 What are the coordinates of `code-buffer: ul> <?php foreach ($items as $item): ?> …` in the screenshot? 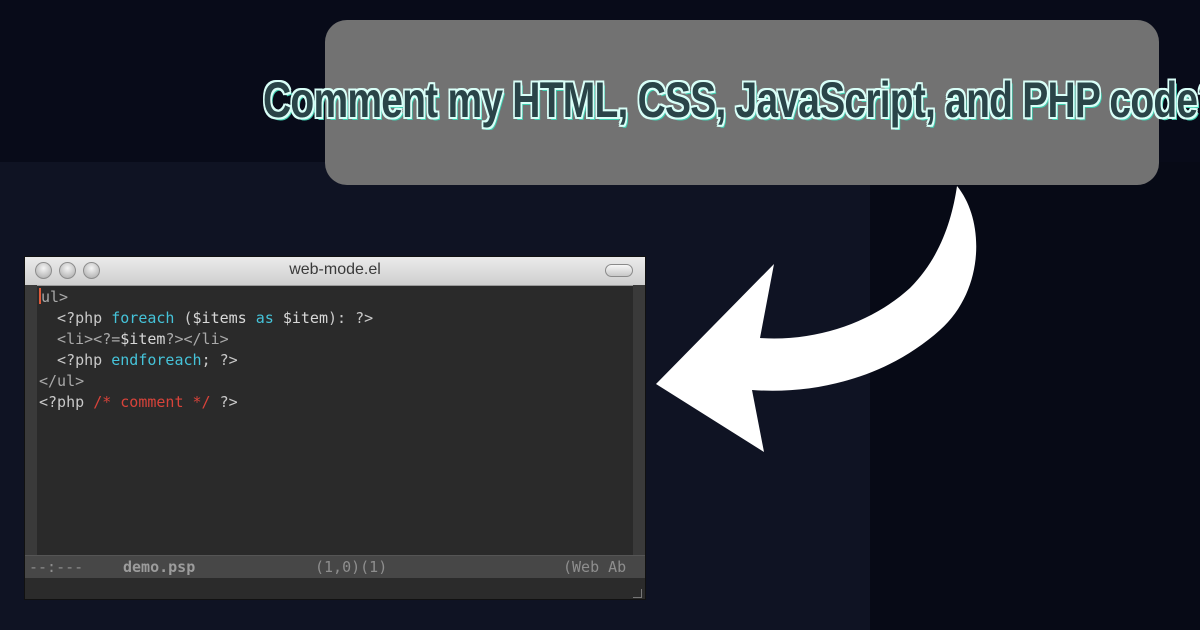 It's located at (206, 350).